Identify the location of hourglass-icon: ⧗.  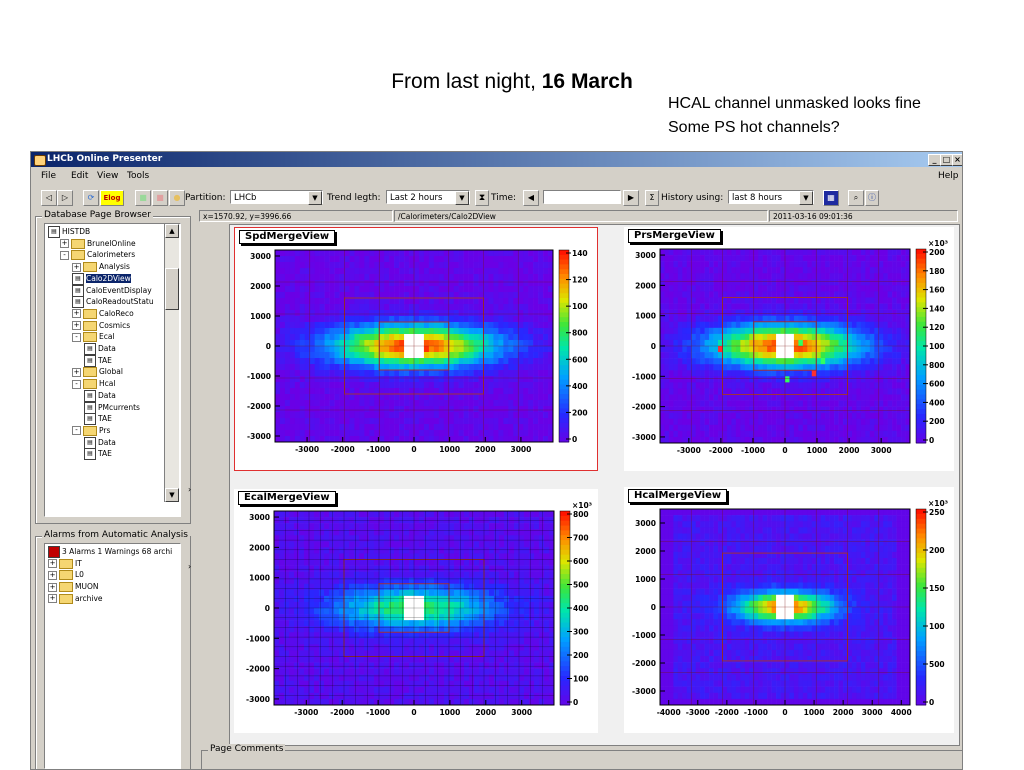
(482, 198).